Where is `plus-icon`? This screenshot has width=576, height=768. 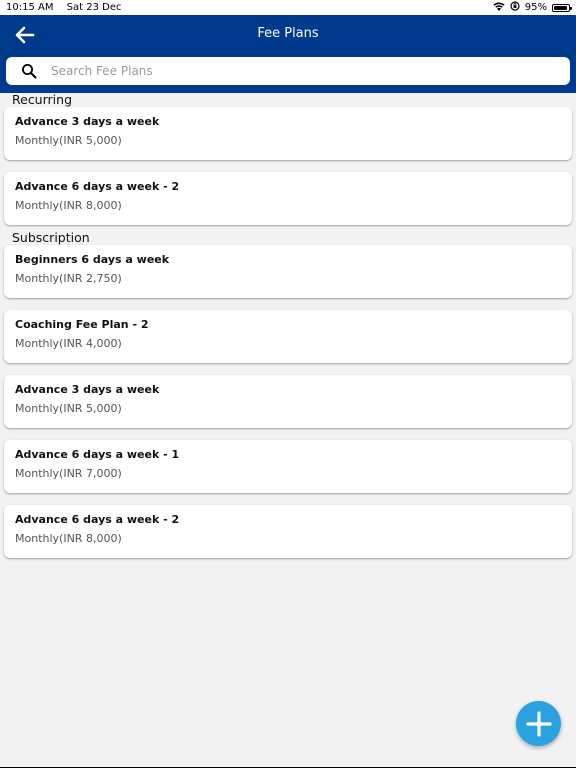 plus-icon is located at coordinates (538, 723).